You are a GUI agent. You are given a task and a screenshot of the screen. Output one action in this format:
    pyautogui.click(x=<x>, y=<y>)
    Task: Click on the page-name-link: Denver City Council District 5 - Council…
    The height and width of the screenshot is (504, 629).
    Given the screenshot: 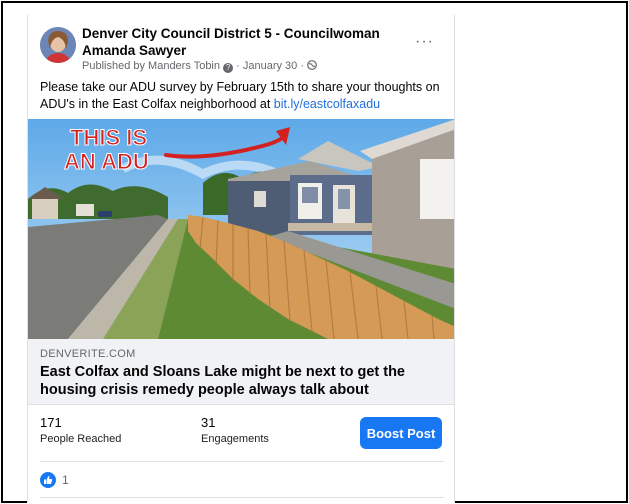 What is the action you would take?
    pyautogui.click(x=242, y=42)
    